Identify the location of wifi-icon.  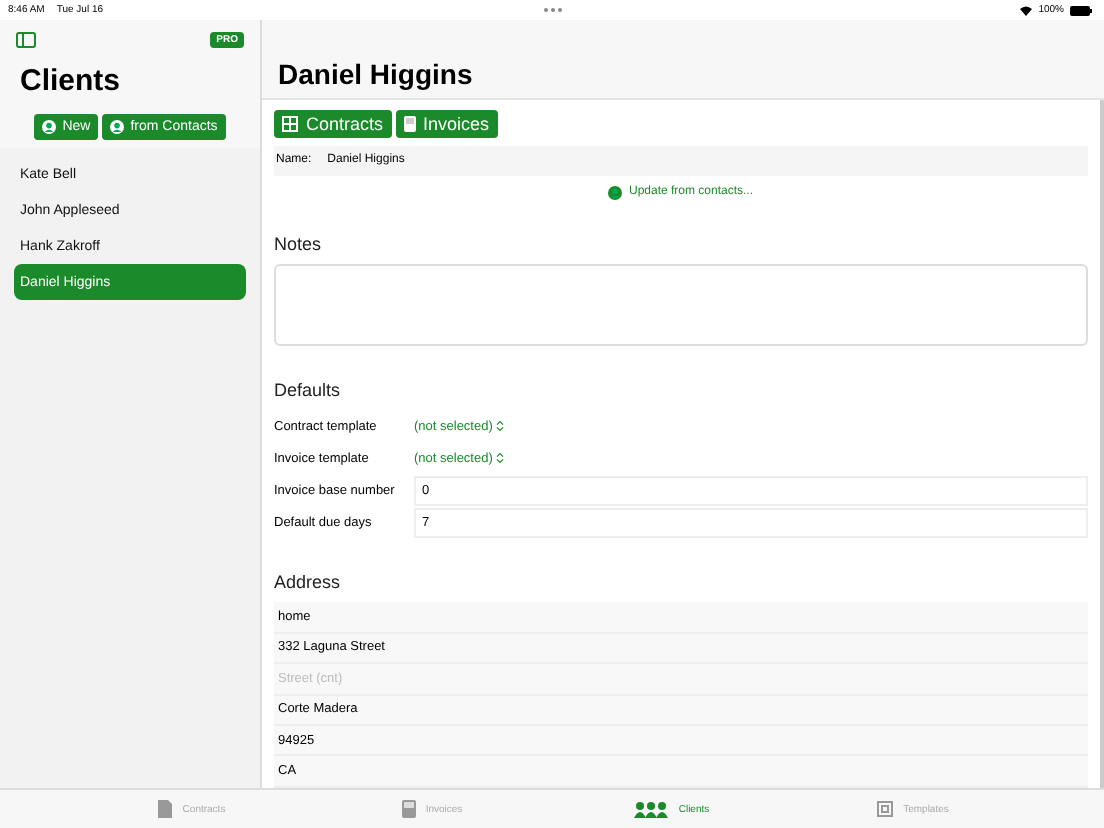
(1026, 10).